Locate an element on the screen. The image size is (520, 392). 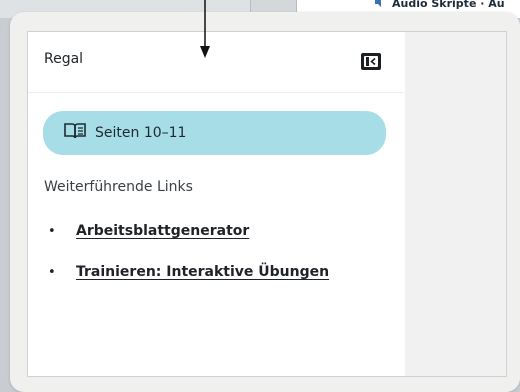
collapse-left-icon is located at coordinates (371, 61).